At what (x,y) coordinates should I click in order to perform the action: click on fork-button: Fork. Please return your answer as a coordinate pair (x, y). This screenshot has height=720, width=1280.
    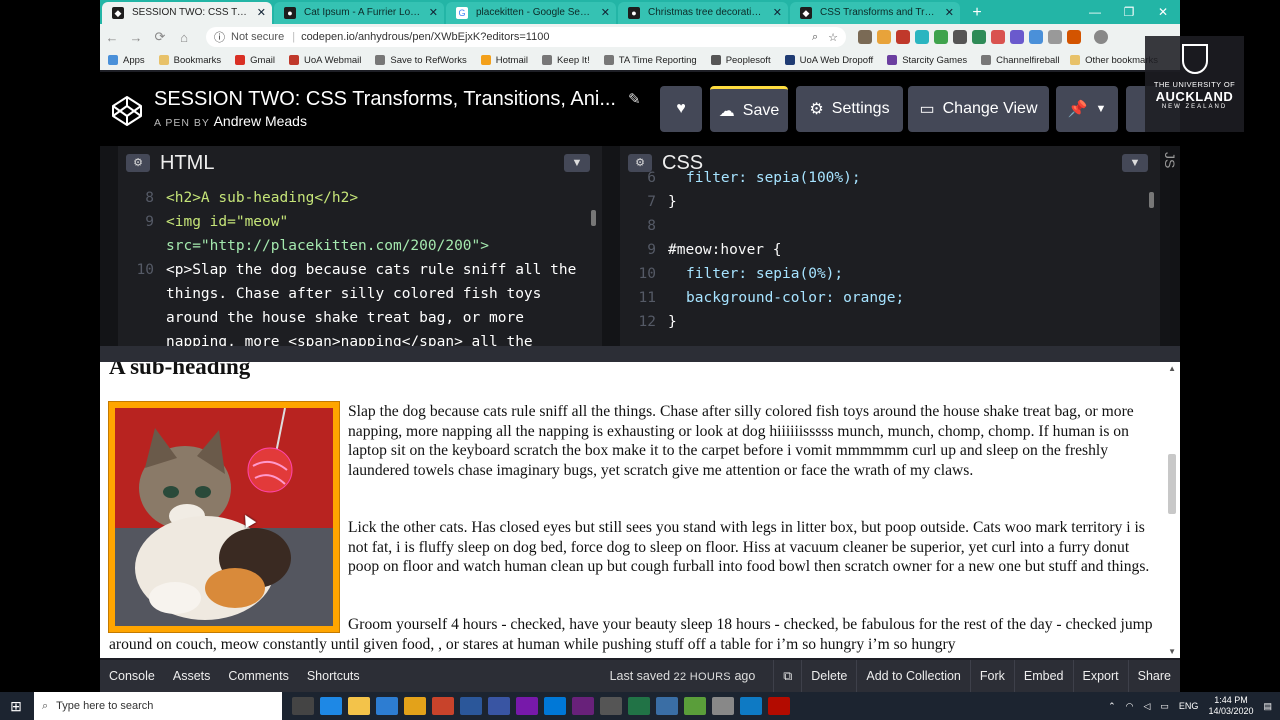
    Looking at the image, I should click on (991, 676).